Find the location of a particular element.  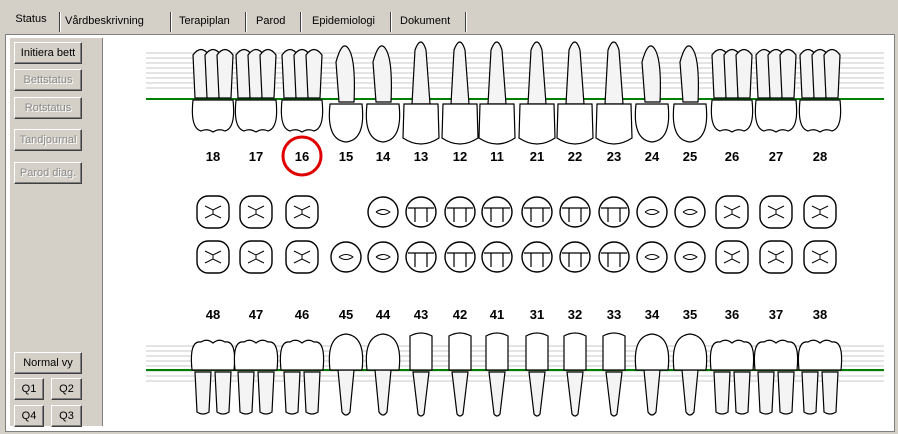

tooth-number-upper: 23 is located at coordinates (614, 156).